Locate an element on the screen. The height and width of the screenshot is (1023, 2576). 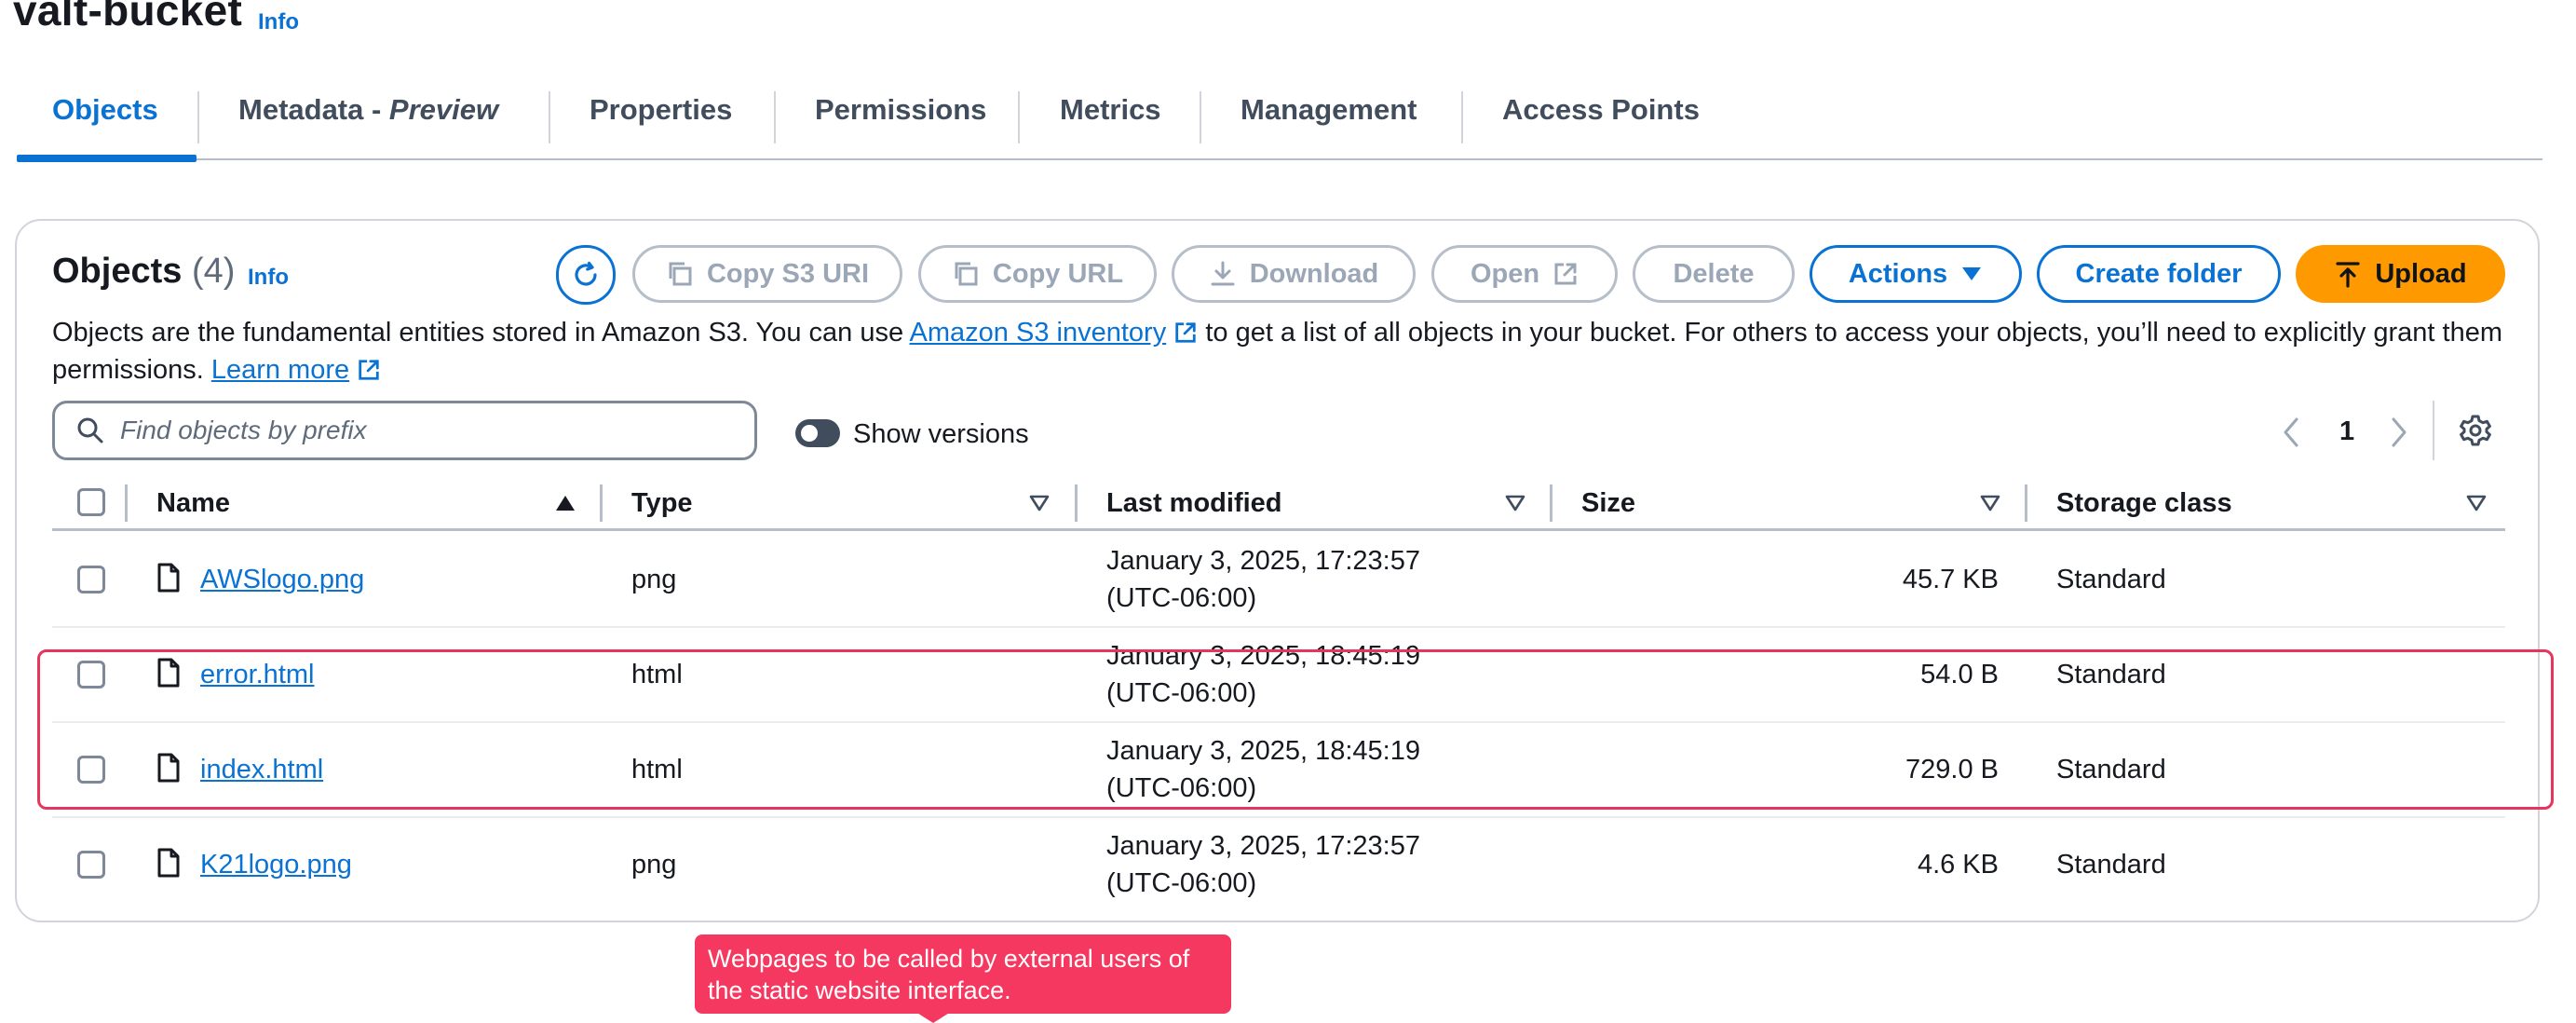
open-button: Open is located at coordinates (1524, 274).